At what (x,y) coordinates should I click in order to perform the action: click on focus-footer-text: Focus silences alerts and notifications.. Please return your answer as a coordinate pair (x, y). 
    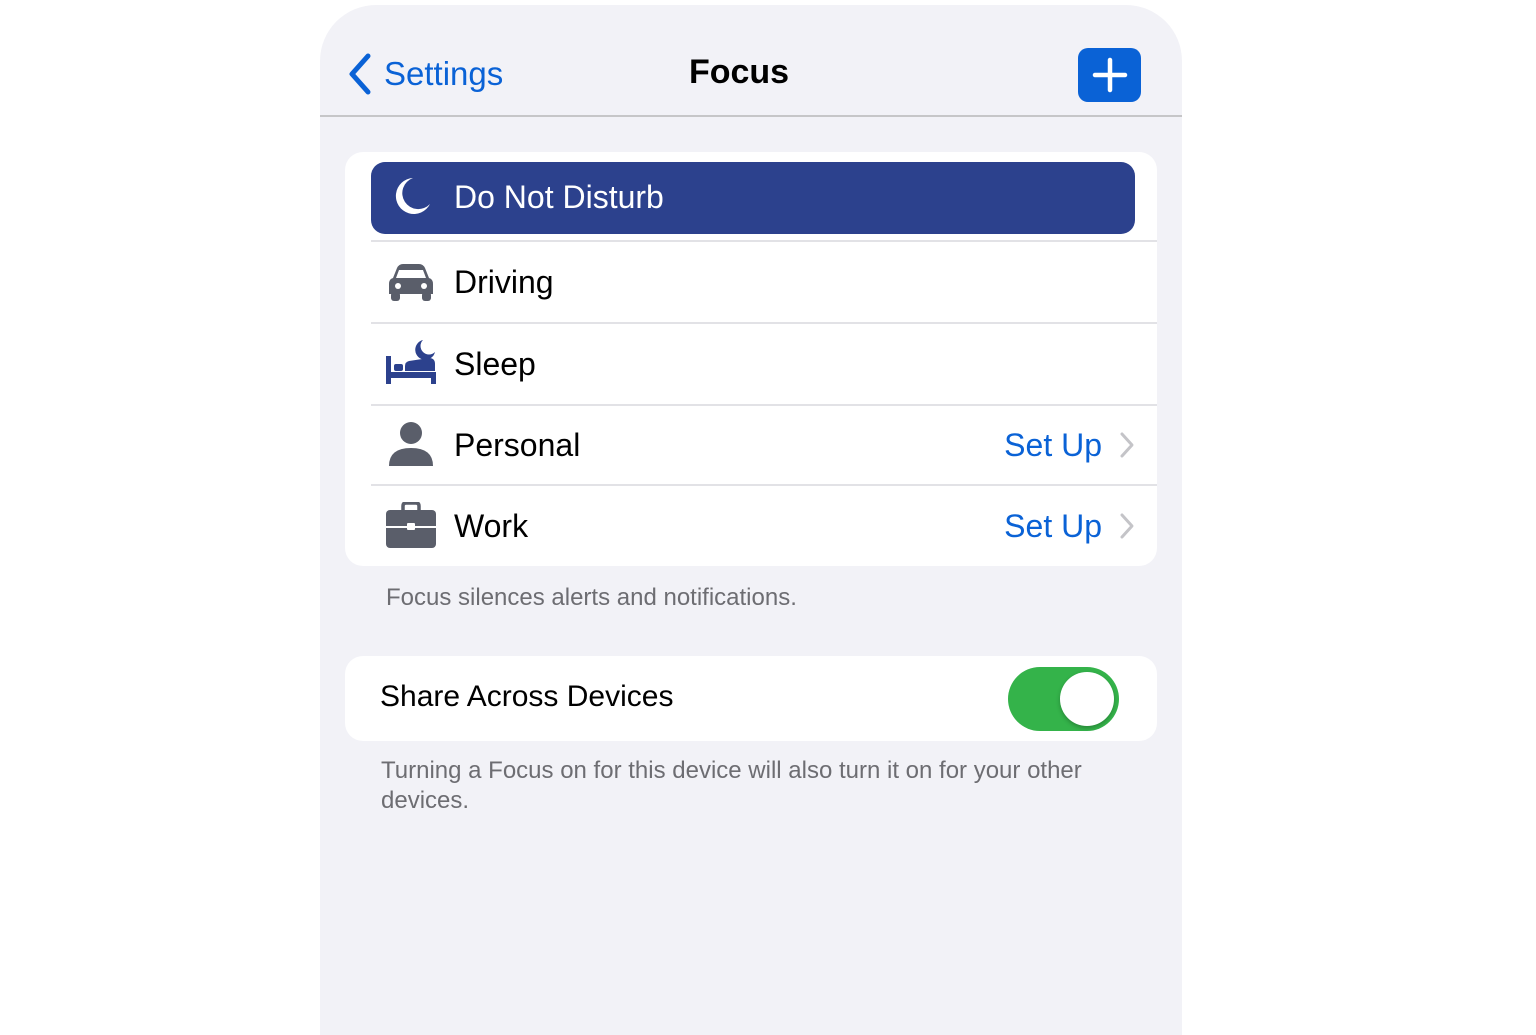
    Looking at the image, I should click on (591, 597).